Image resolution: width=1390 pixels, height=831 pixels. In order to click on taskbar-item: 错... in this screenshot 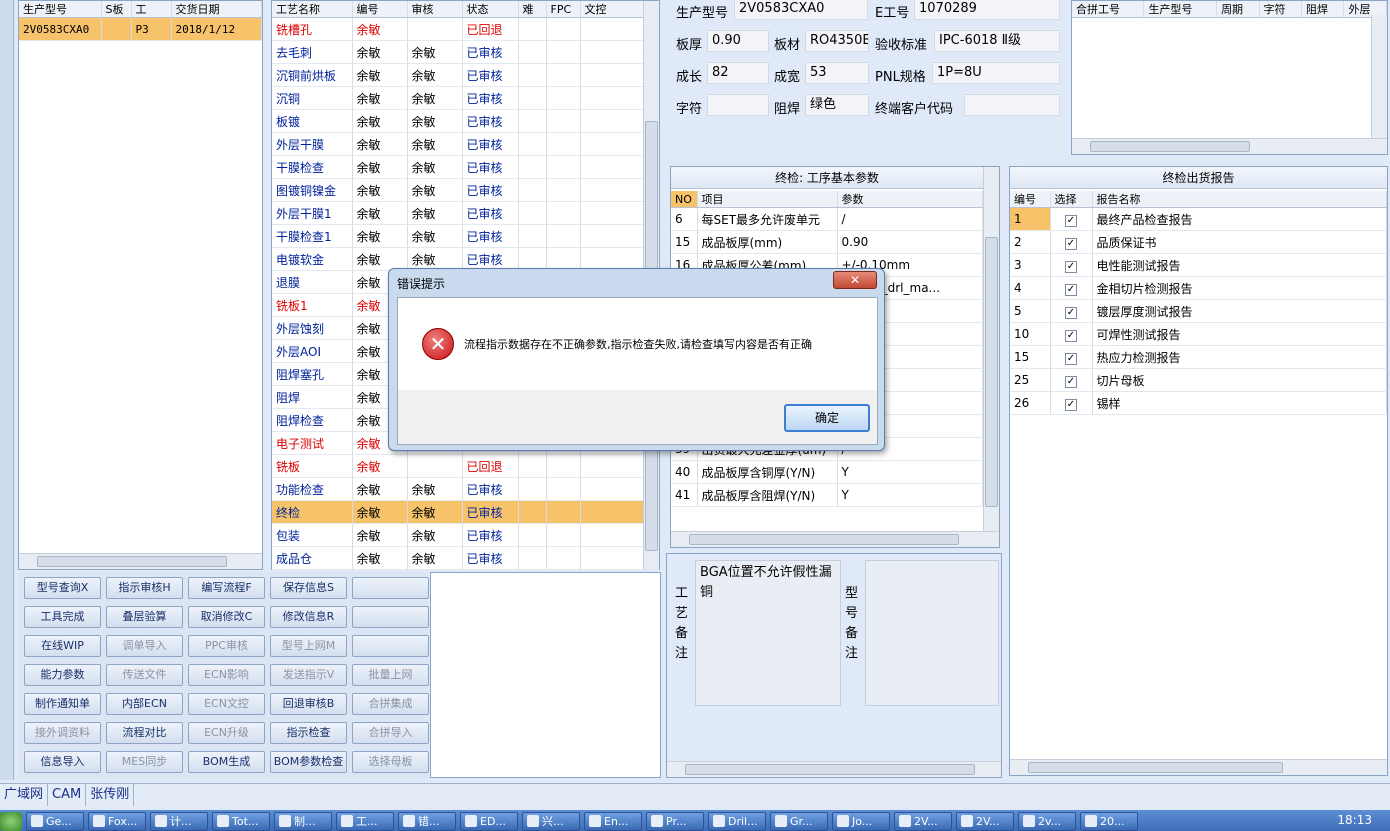, I will do `click(427, 821)`.